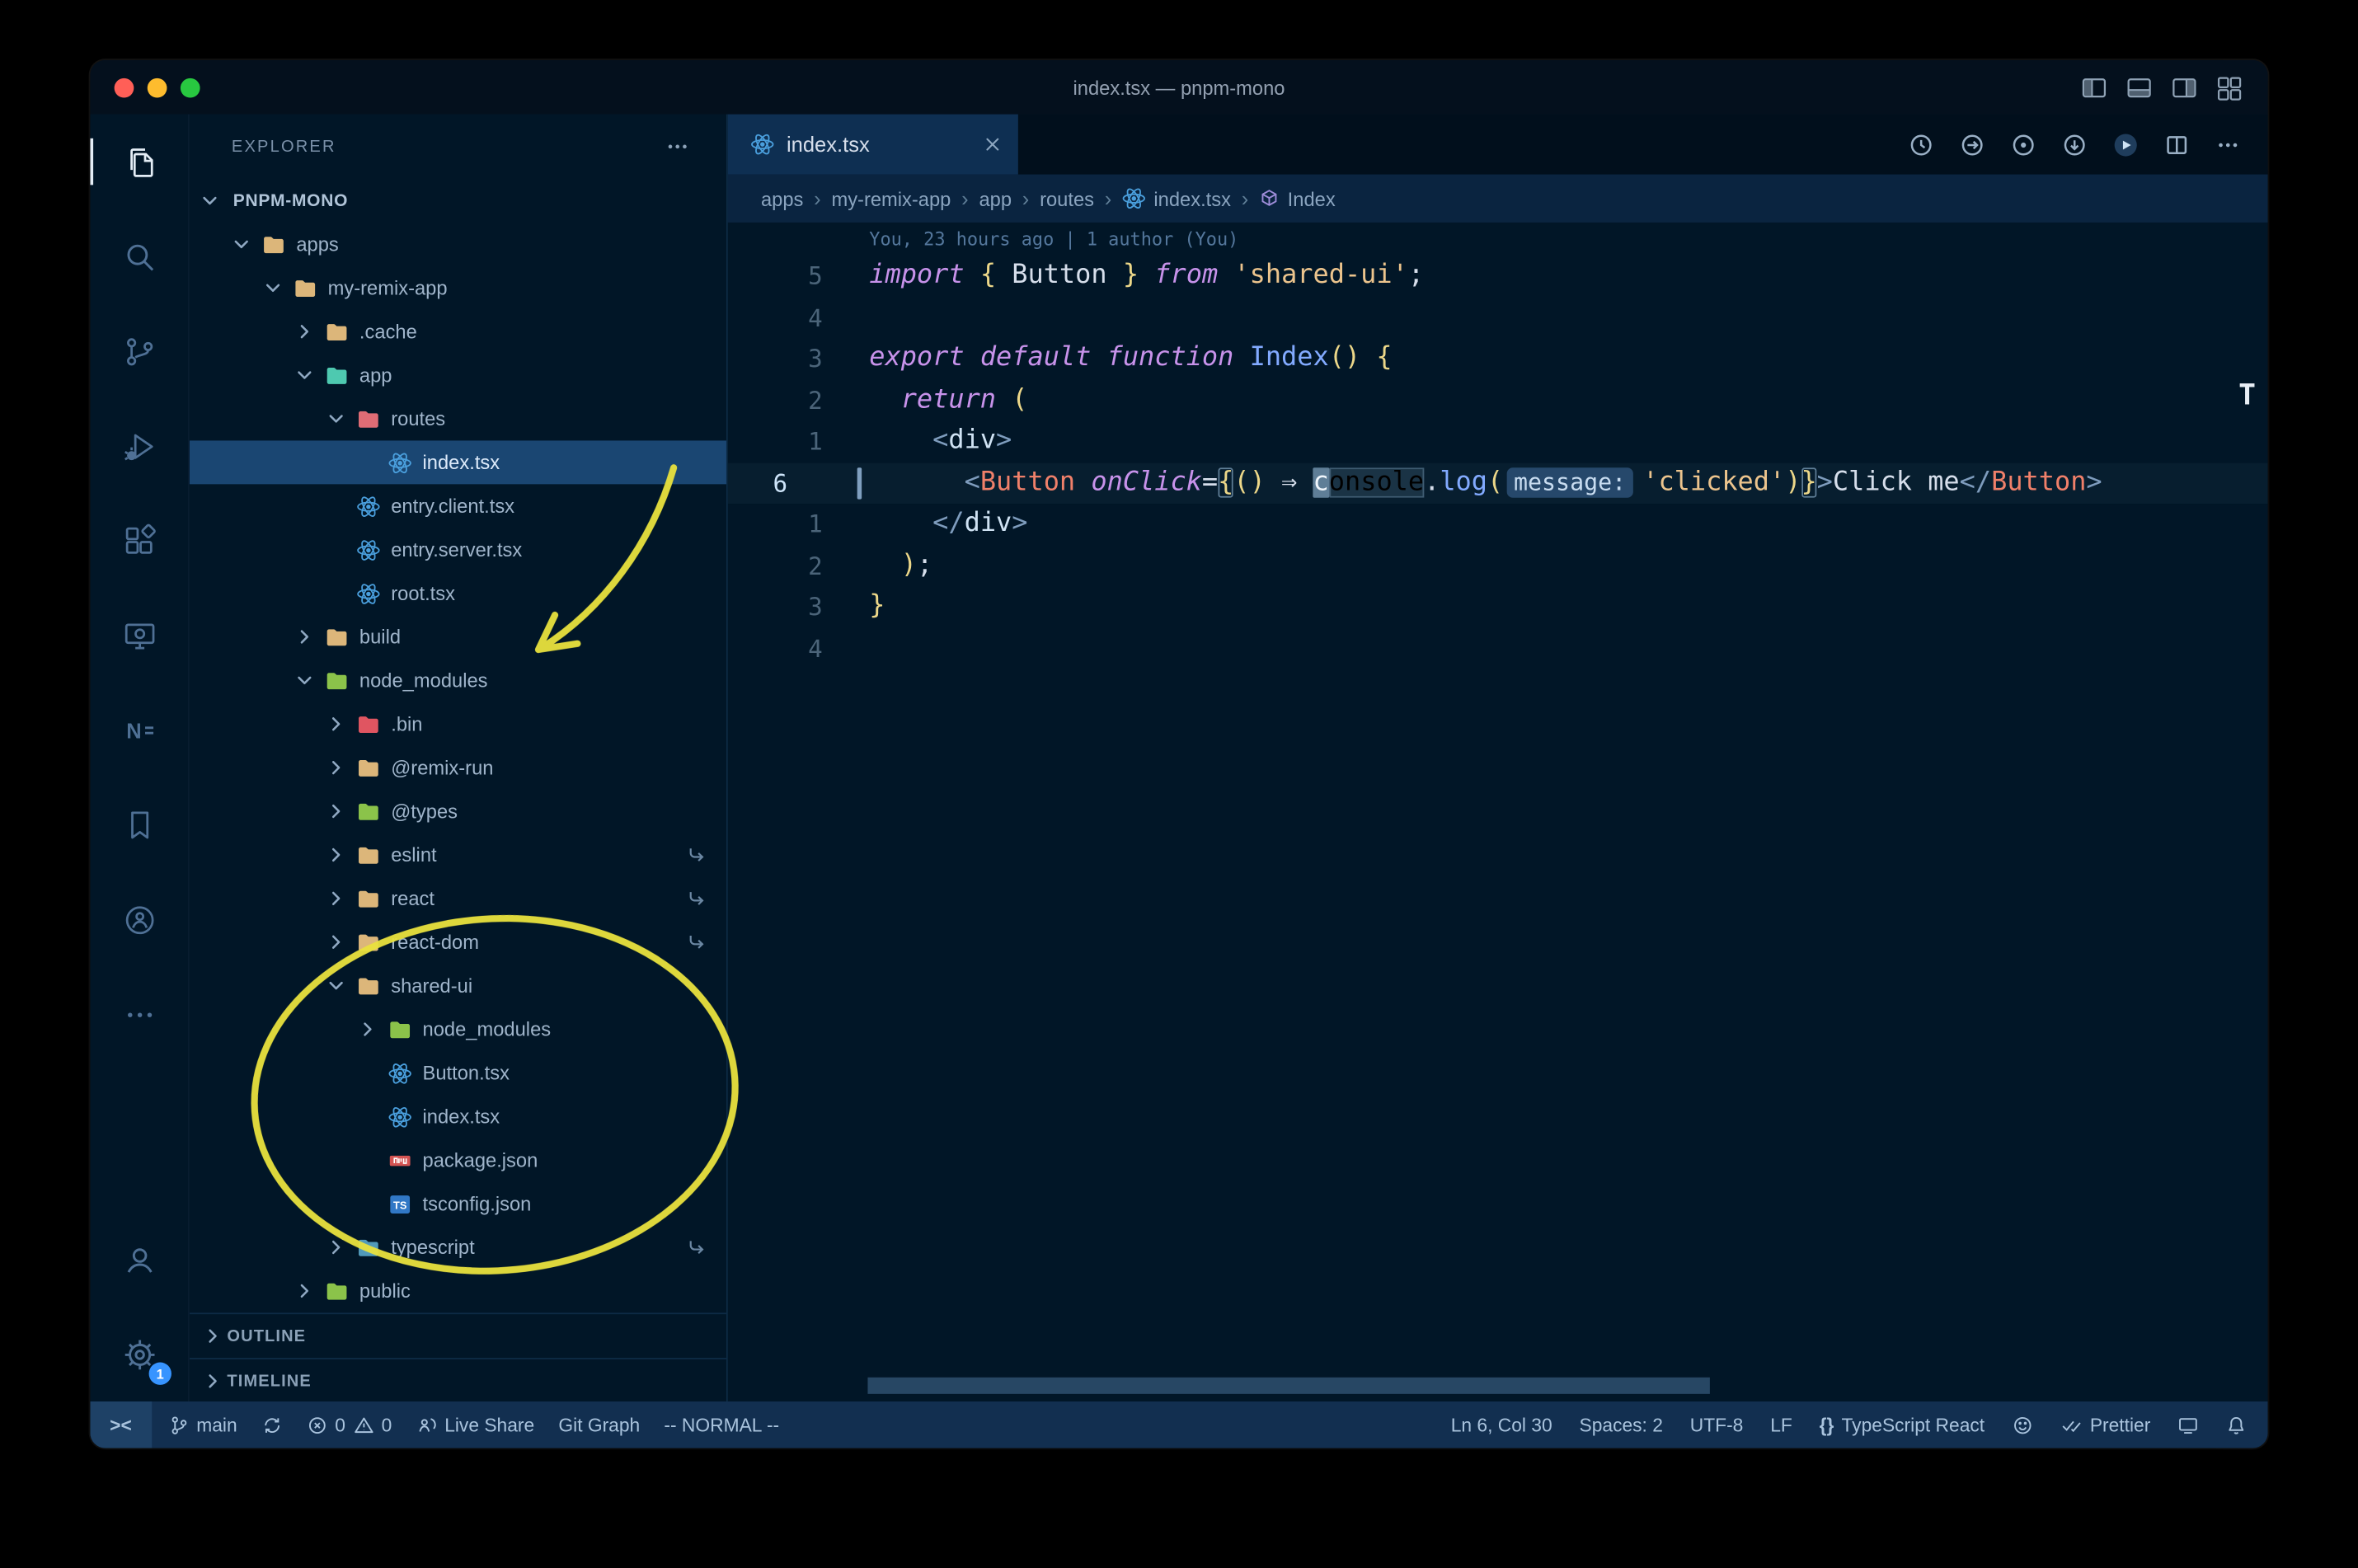  What do you see at coordinates (458, 1073) in the screenshot?
I see `tree-item-button.tsx: Button.tsx` at bounding box center [458, 1073].